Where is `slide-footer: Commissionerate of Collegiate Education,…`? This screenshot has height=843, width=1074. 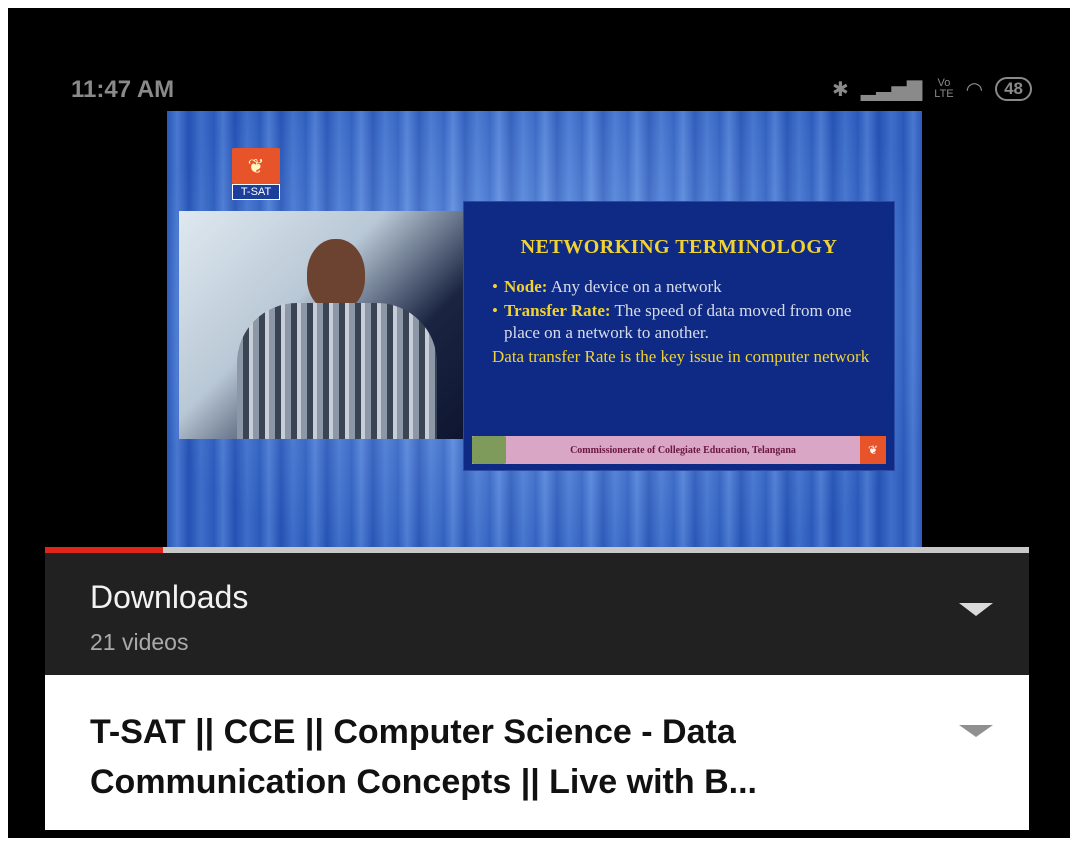 slide-footer: Commissionerate of Collegiate Education,… is located at coordinates (679, 450).